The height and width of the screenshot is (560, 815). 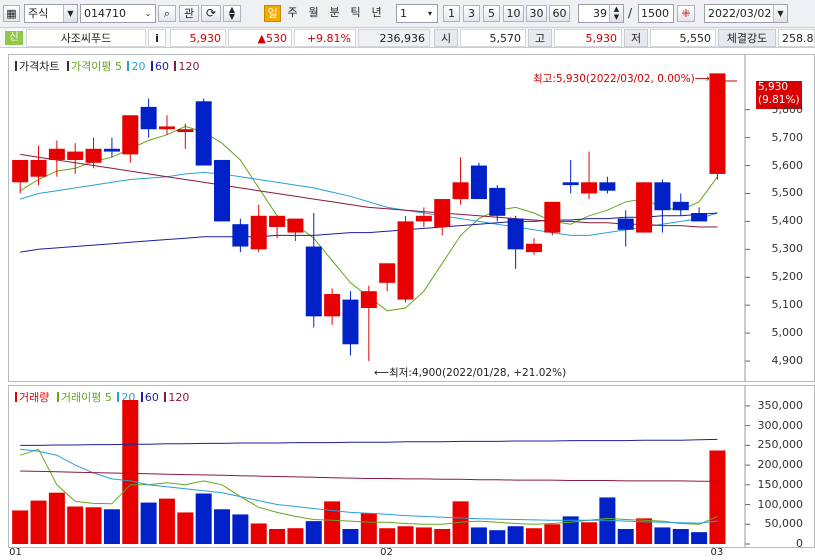 What do you see at coordinates (780, 445) in the screenshot?
I see `volume-y-tick-label: 250,000` at bounding box center [780, 445].